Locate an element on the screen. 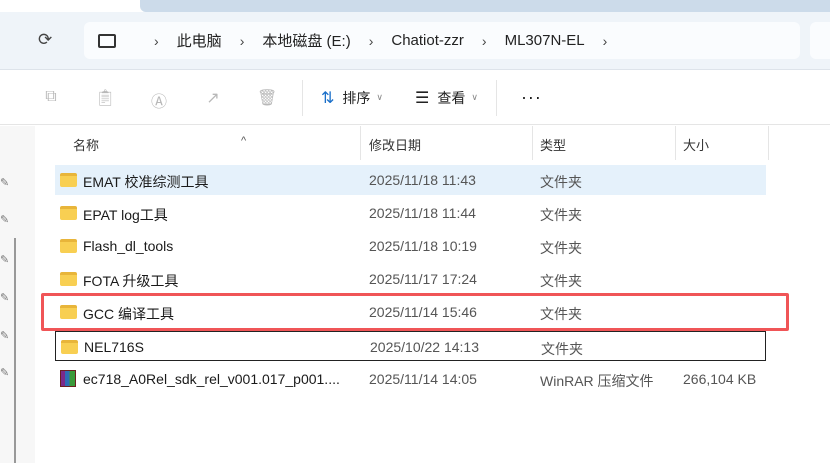  share-icon: ↗ is located at coordinates (213, 98).